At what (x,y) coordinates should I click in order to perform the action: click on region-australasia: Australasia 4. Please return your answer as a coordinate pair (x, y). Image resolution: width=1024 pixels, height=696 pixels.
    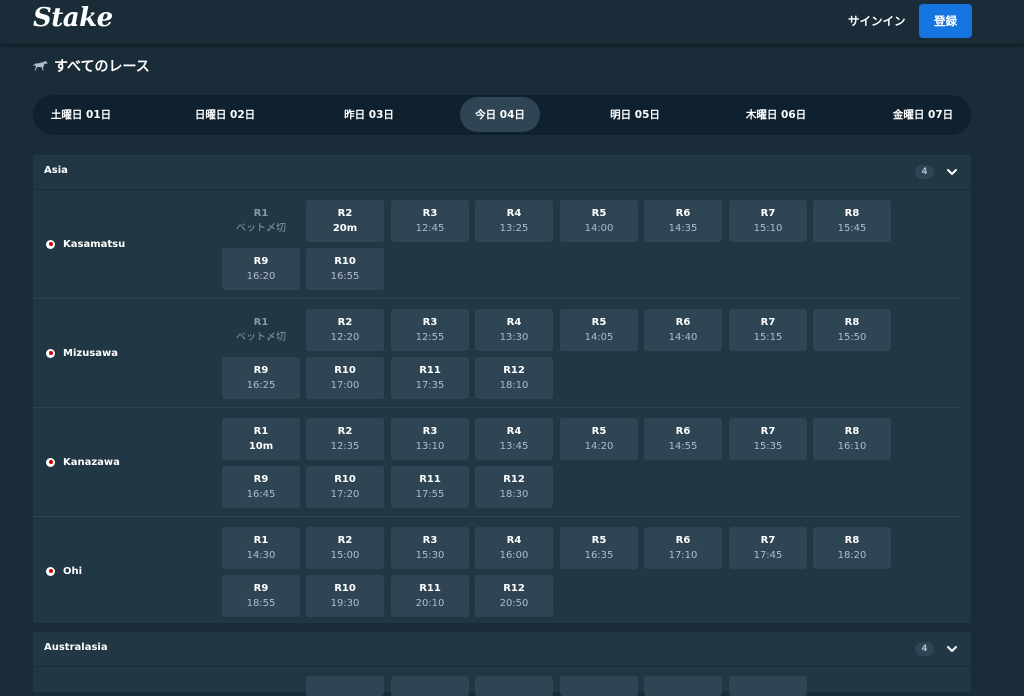
    Looking at the image, I should click on (502, 664).